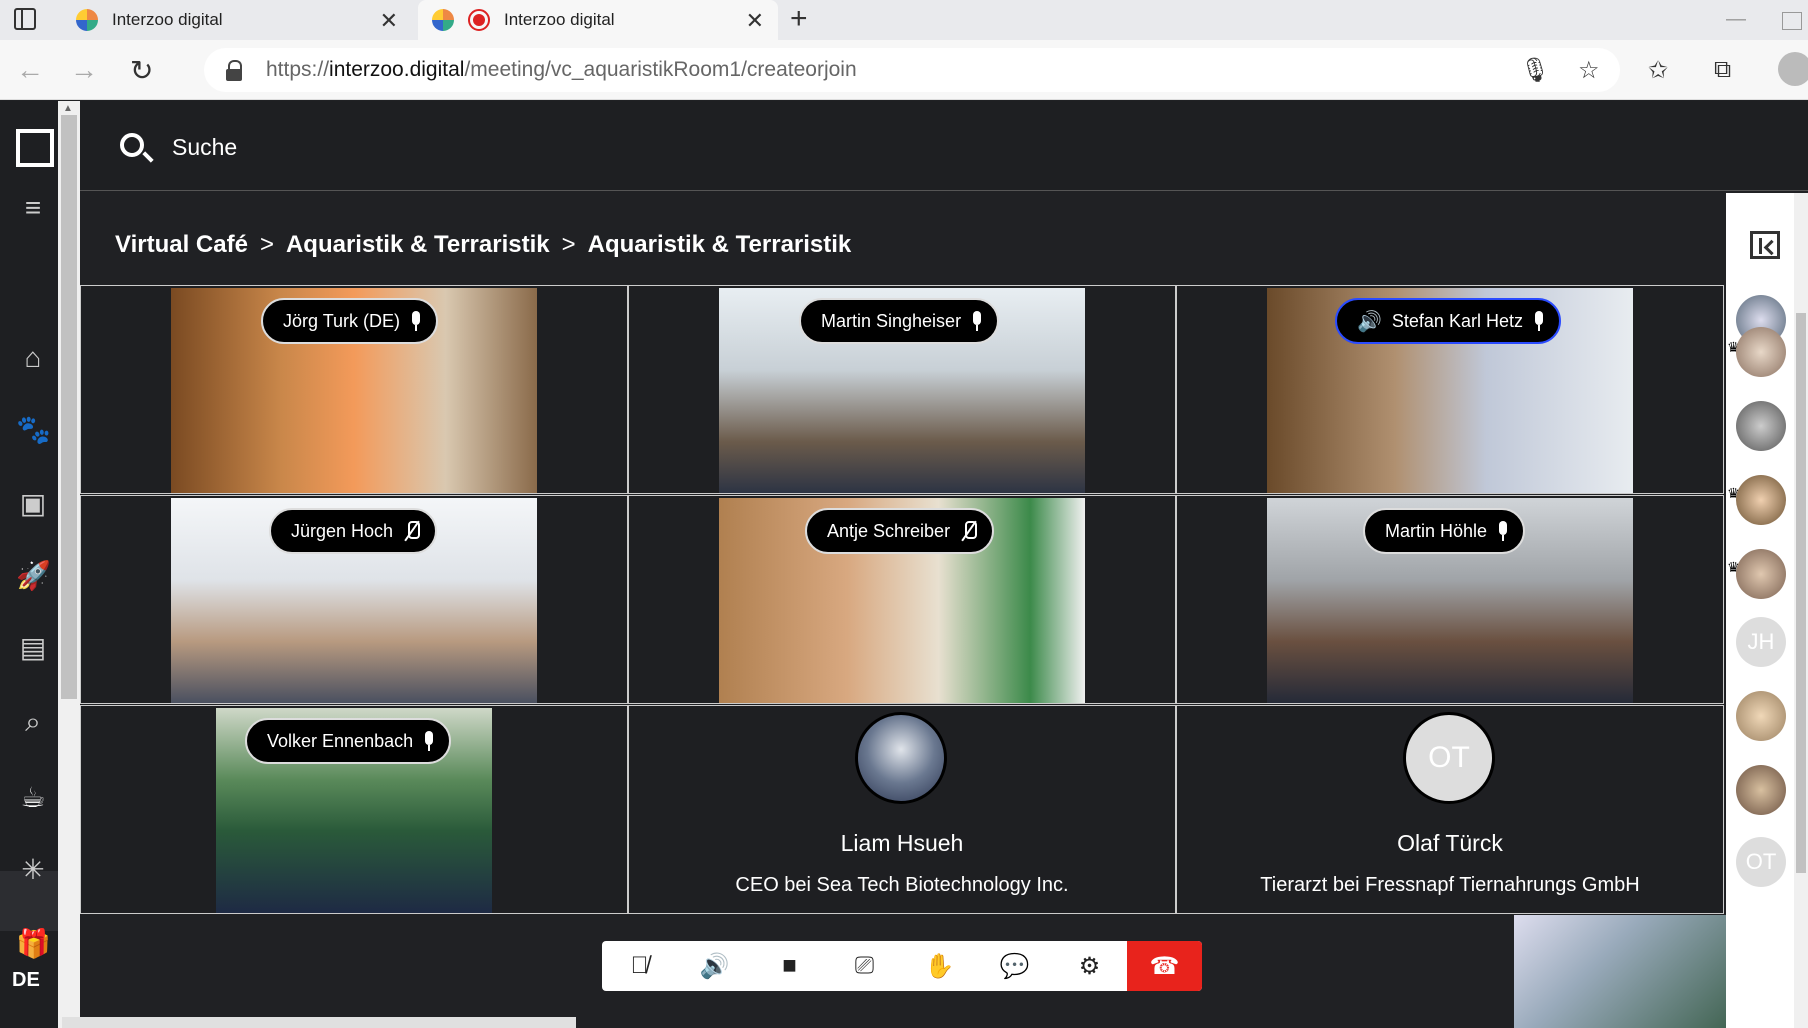  What do you see at coordinates (342, 530) in the screenshot?
I see `participant-name: Jürgen Hoch` at bounding box center [342, 530].